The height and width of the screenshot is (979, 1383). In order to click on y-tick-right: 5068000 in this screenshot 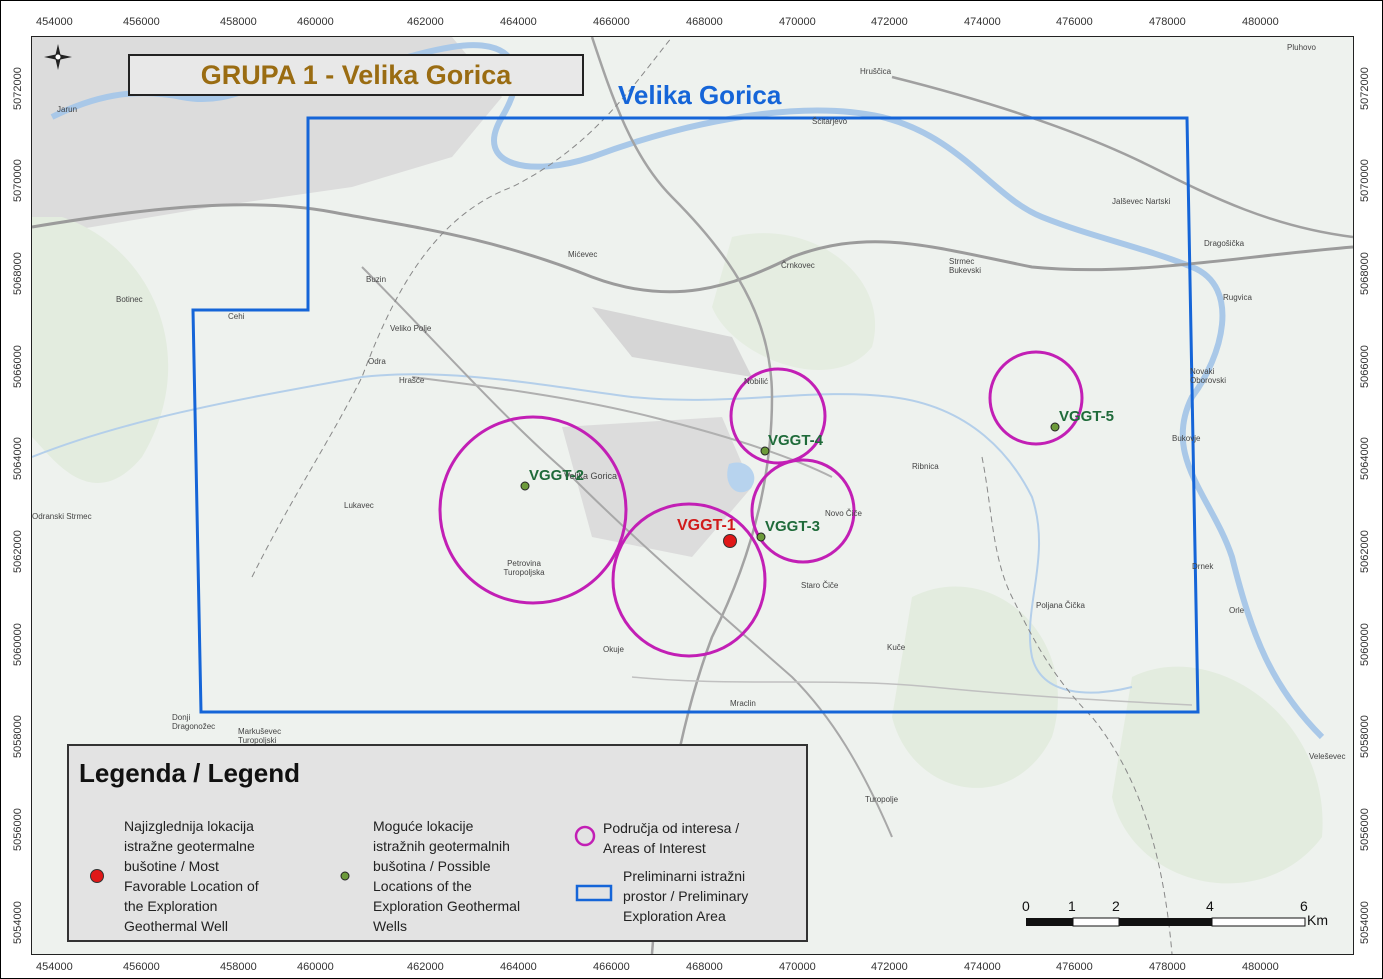, I will do `click(1365, 273)`.